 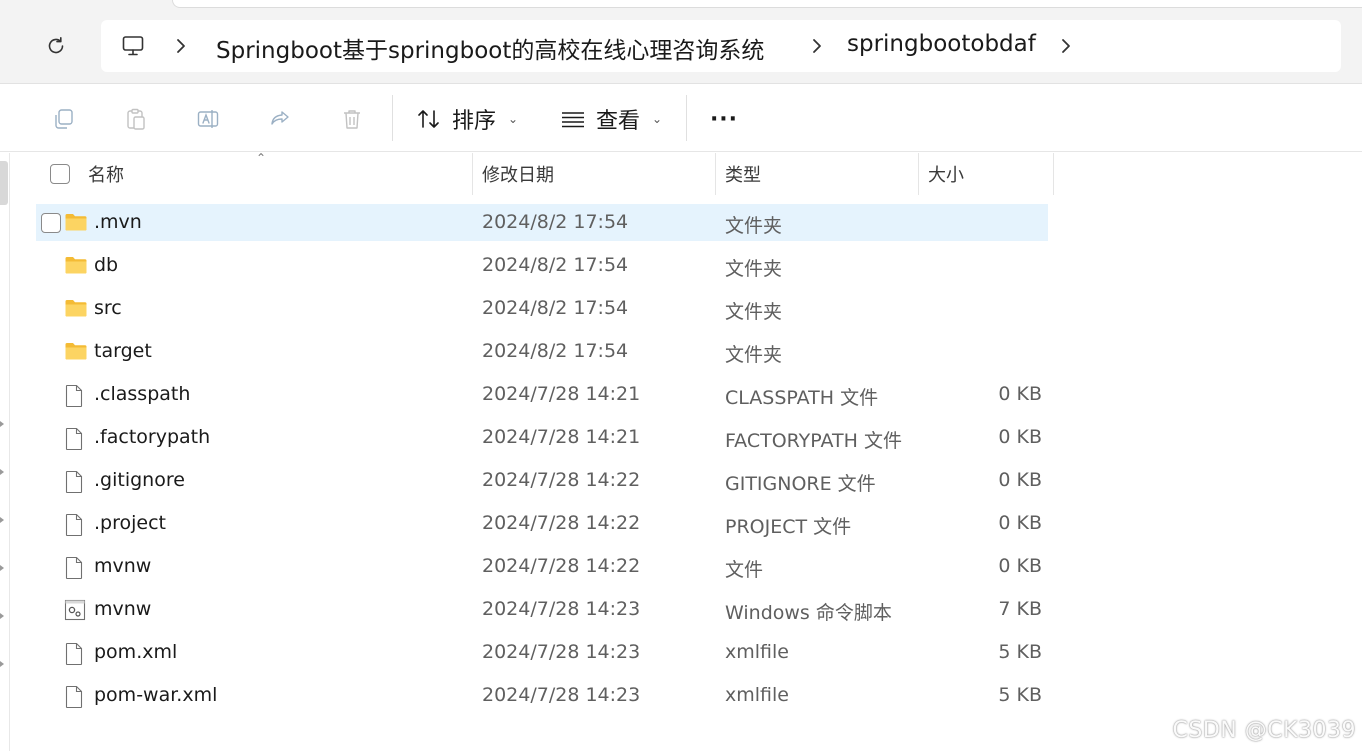 I want to click on file-row: mvnw 2024/7/28 14:22 文件 0 KB, so click(x=542, y=566).